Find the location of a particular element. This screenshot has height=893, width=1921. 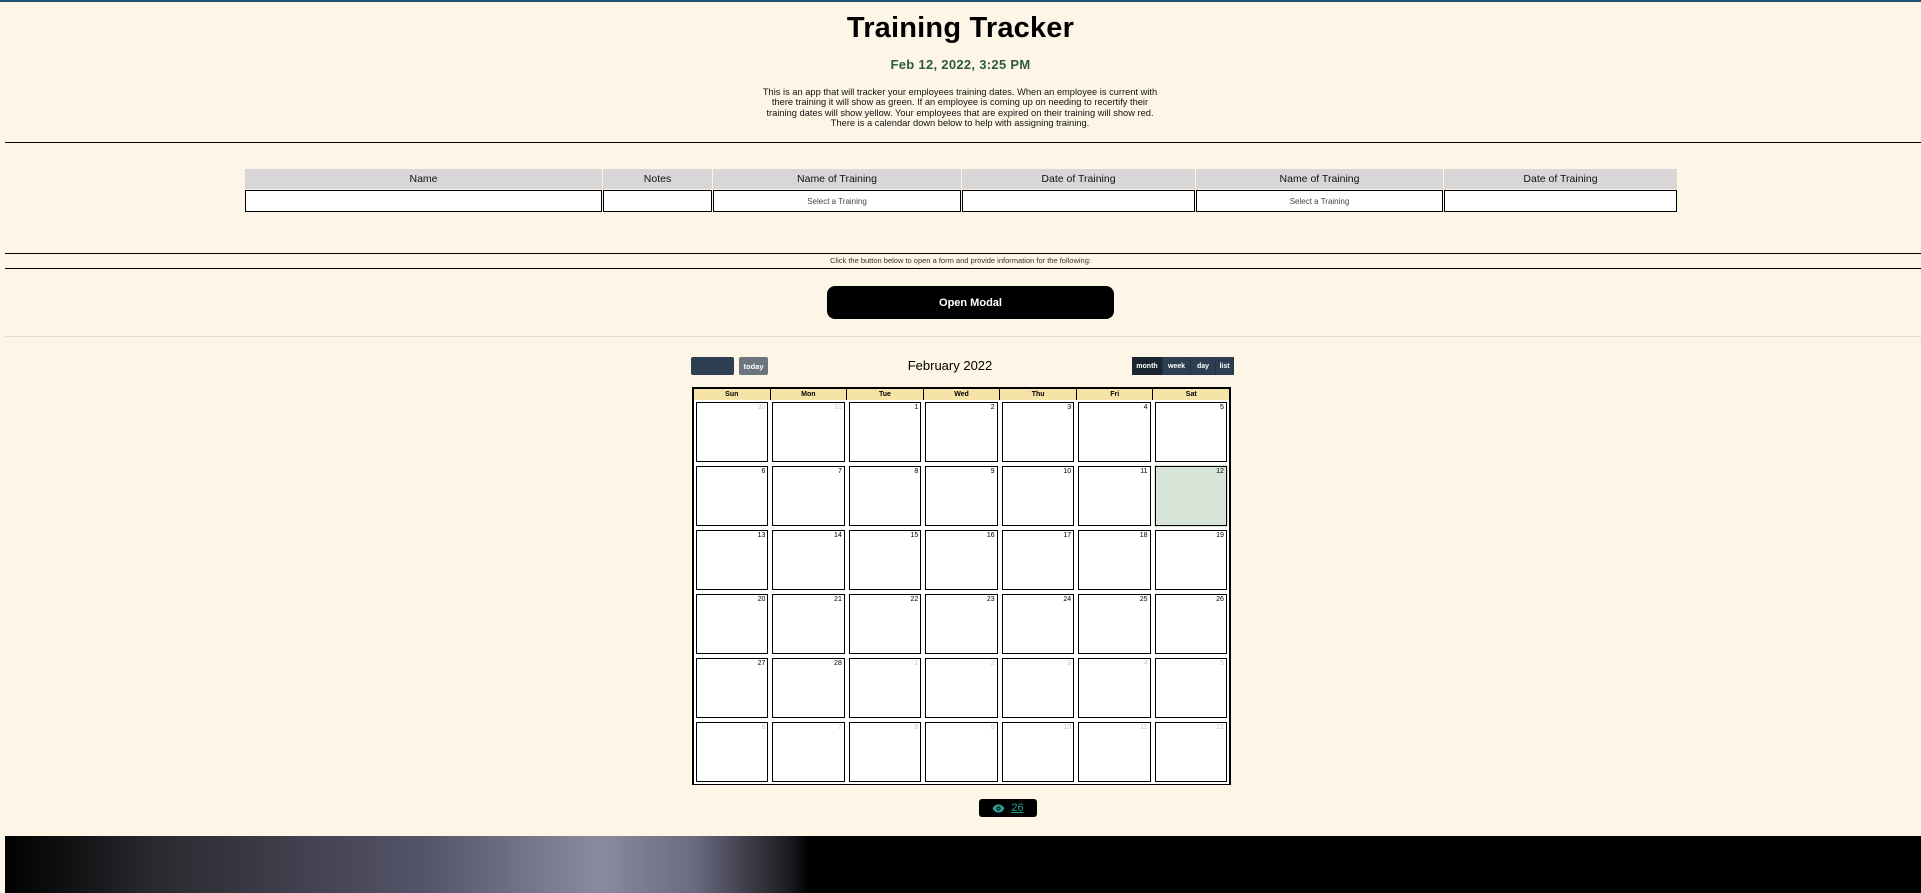

day-number: 24 is located at coordinates (1067, 599).